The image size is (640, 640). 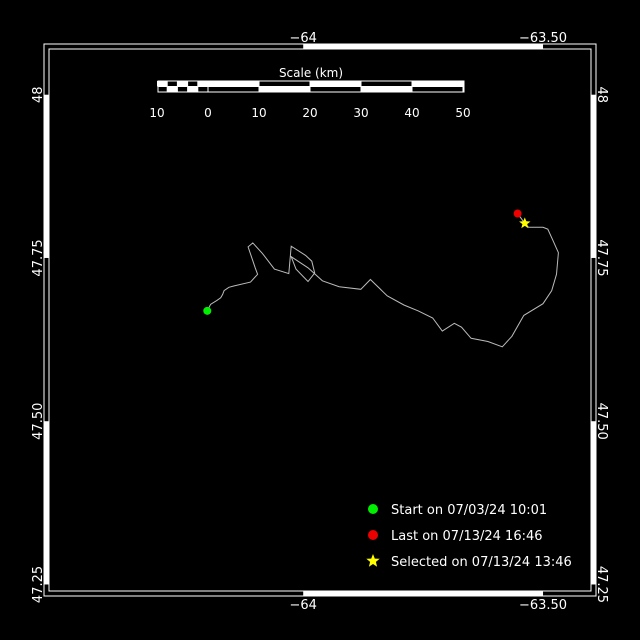 I want to click on scale-label: 20, so click(x=309, y=113).